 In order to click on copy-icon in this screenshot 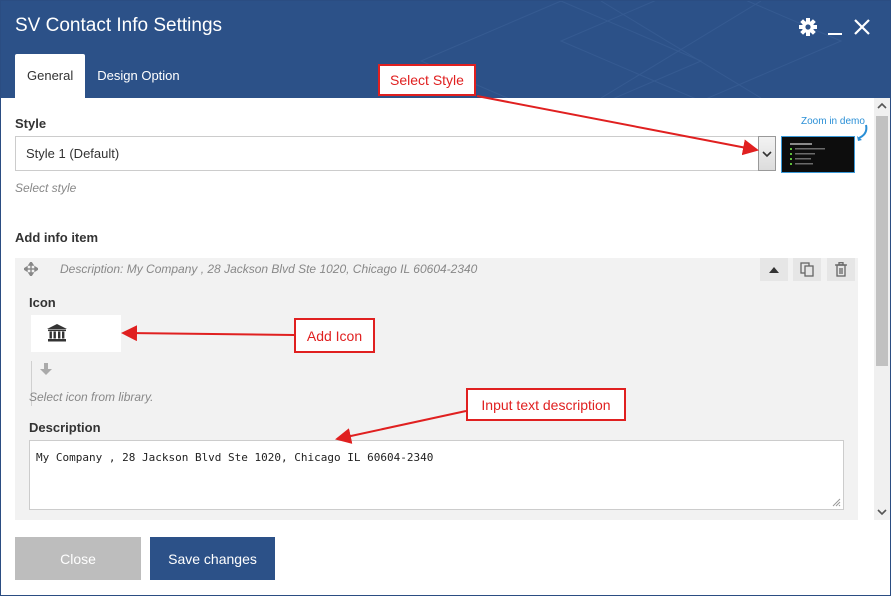, I will do `click(807, 269)`.